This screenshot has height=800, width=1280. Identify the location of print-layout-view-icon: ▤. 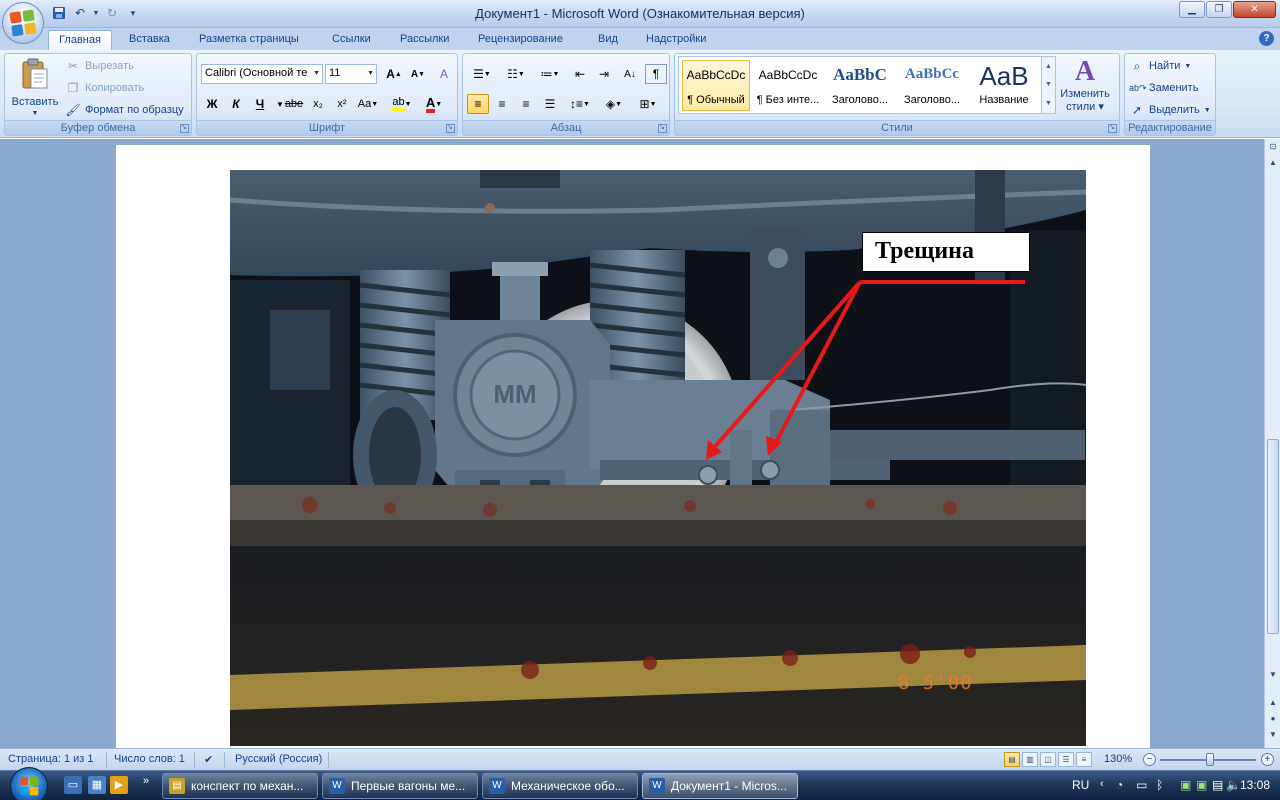
(1012, 759).